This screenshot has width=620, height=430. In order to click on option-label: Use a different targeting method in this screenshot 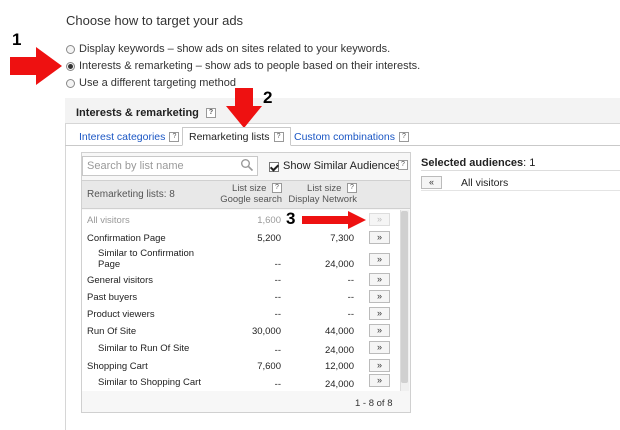, I will do `click(157, 83)`.